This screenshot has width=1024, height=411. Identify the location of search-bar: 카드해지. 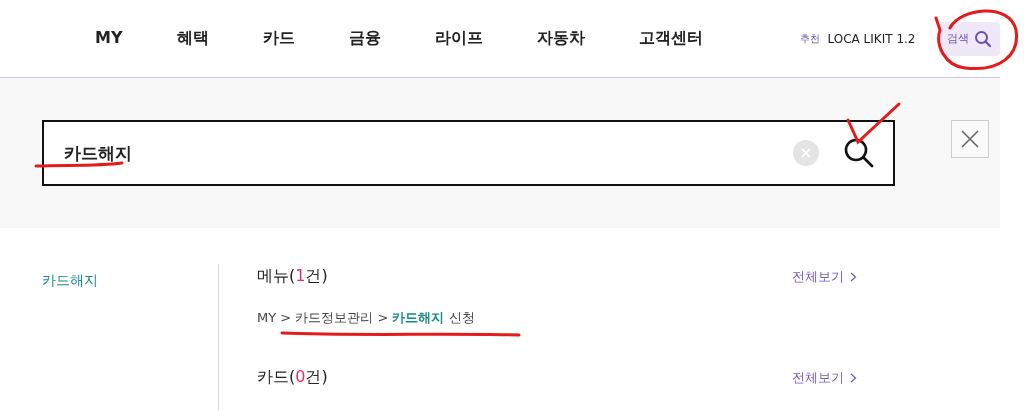
(468, 153).